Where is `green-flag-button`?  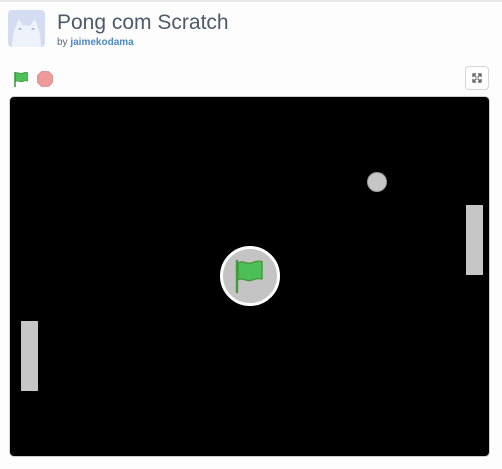
green-flag-button is located at coordinates (21, 79).